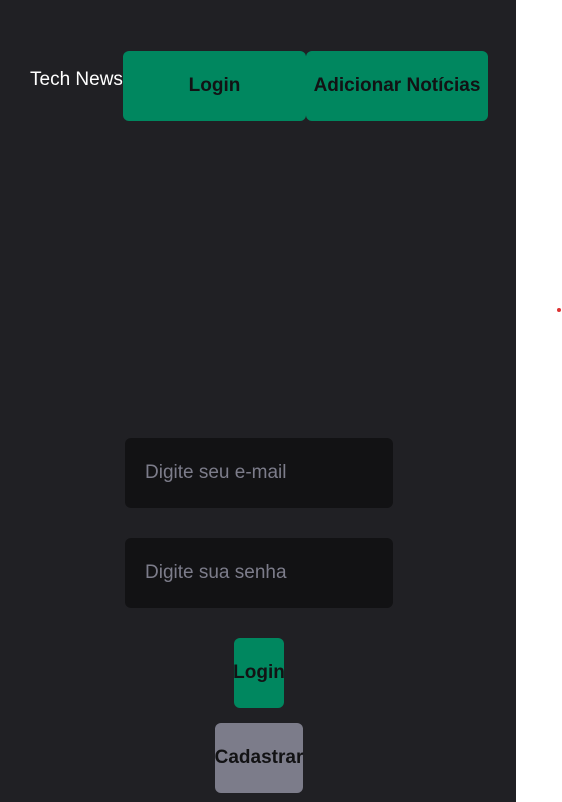  Describe the element at coordinates (397, 86) in the screenshot. I see `add-news-button: Adicionar Notícias` at that location.